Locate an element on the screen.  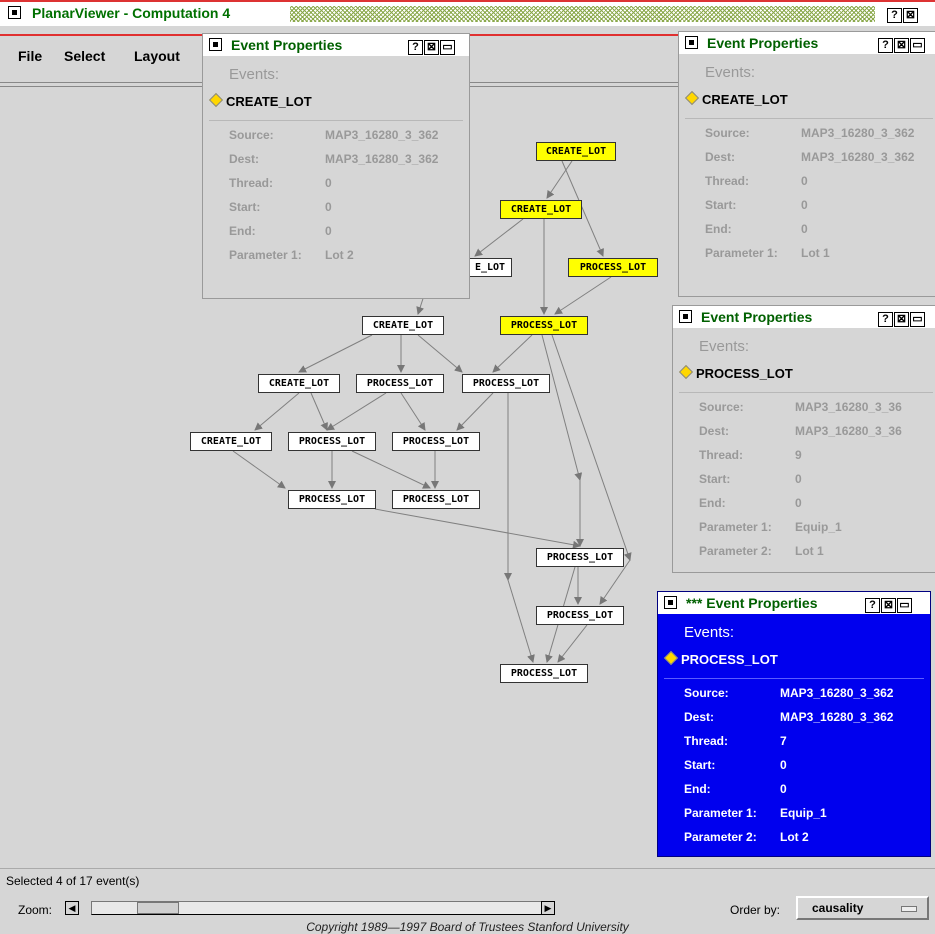
menu-file: File is located at coordinates (30, 56).